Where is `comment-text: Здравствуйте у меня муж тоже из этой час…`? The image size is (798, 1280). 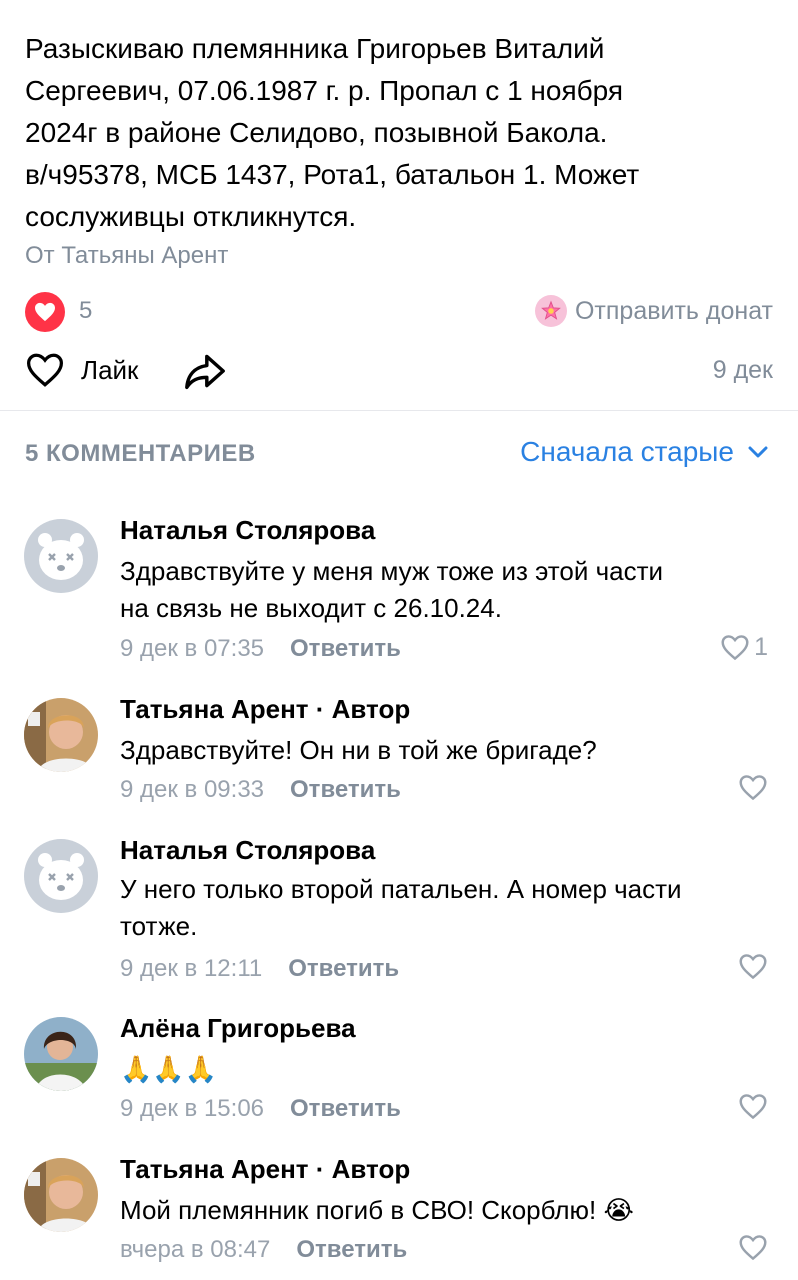
comment-text: Здравствуйте у меня муж тоже из этой час… is located at coordinates (392, 589).